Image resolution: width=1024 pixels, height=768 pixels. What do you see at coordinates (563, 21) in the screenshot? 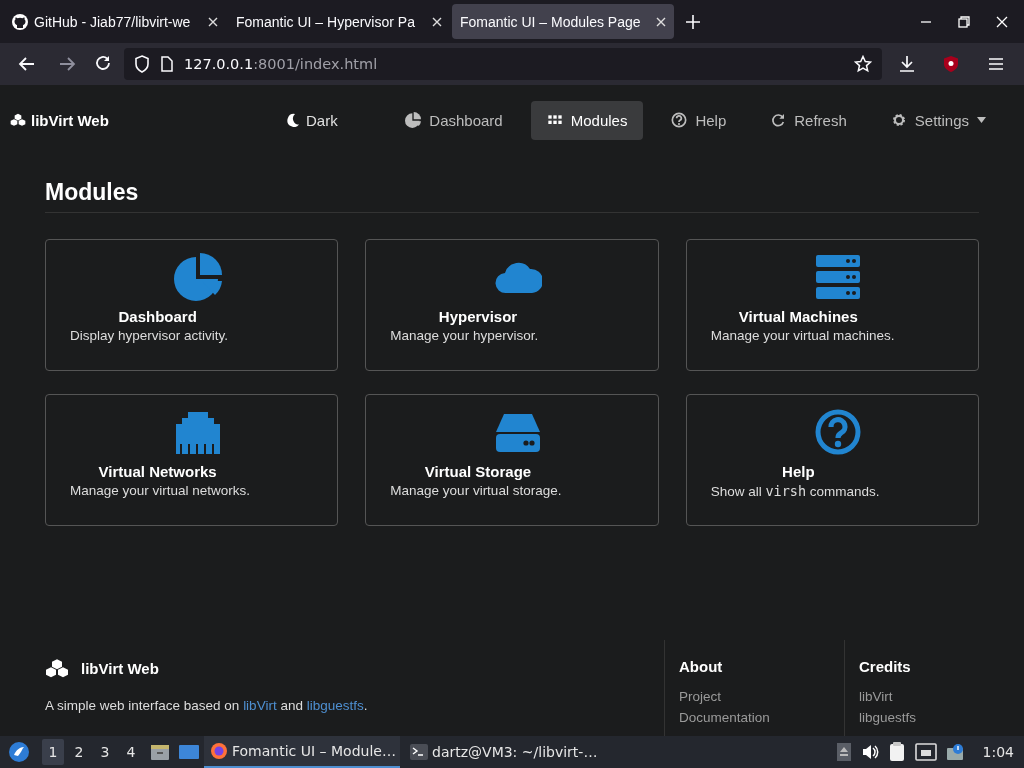
I see `browser-tab: Fomantic UI – Modules Page` at bounding box center [563, 21].